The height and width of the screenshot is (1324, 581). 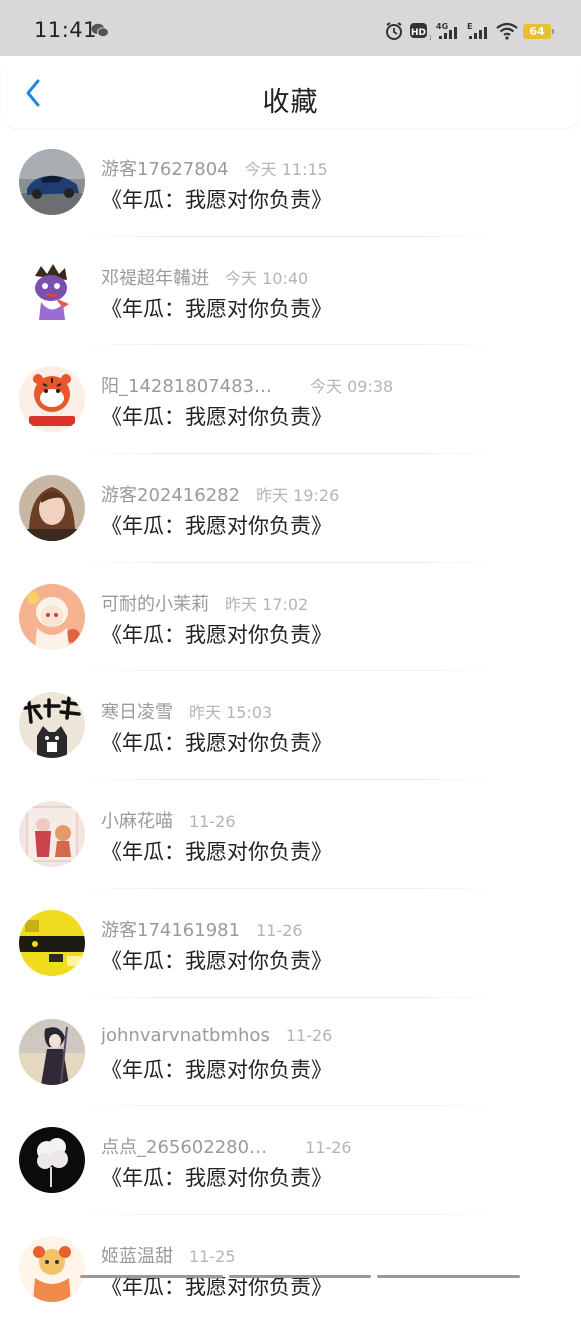 What do you see at coordinates (212, 1256) in the screenshot?
I see `timestamp: 11-25` at bounding box center [212, 1256].